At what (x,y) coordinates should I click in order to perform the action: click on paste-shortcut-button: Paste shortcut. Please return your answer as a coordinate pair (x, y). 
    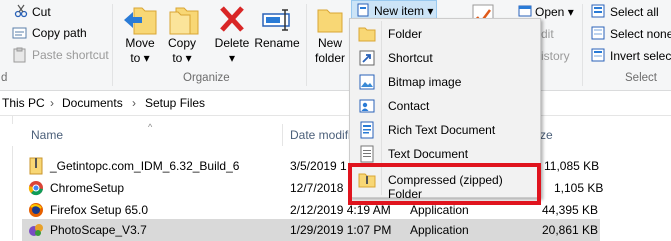
    Looking at the image, I should click on (70, 55).